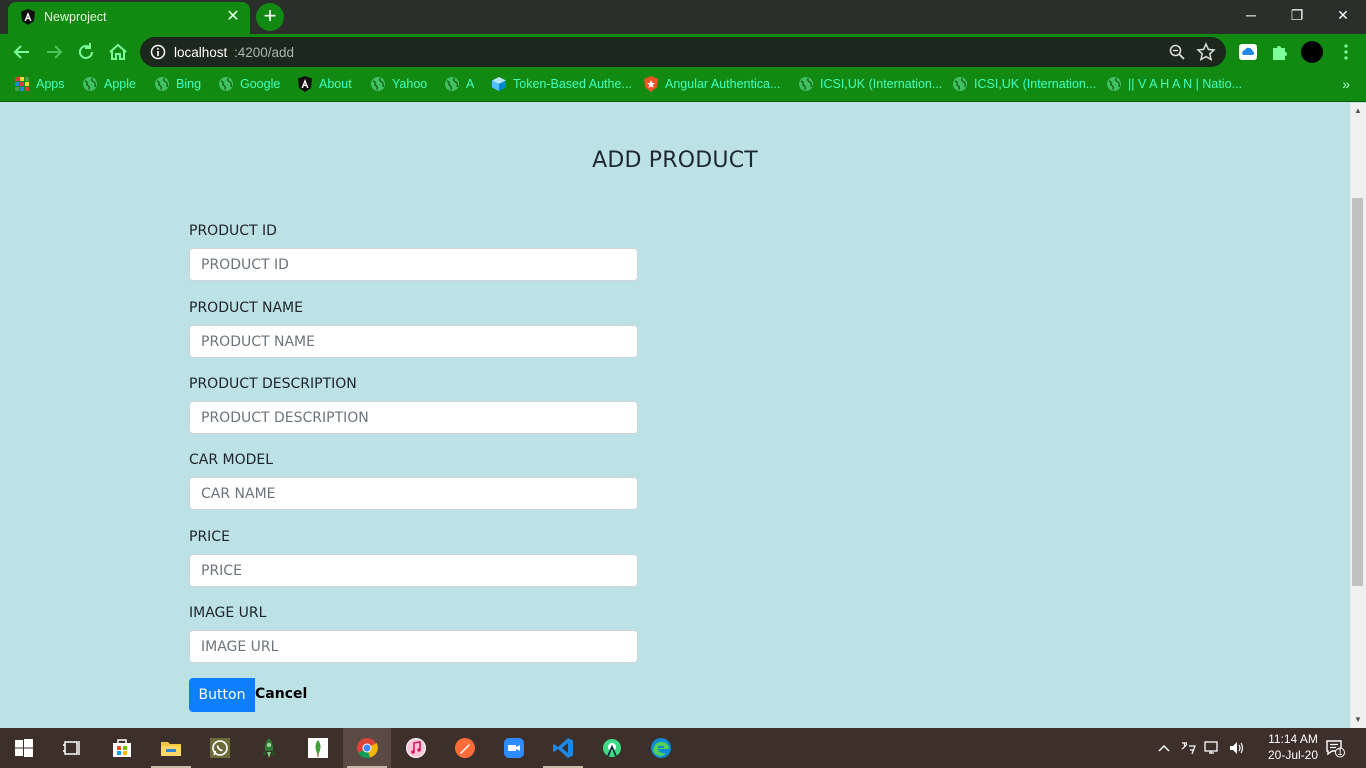  I want to click on product-id-input, so click(413, 264).